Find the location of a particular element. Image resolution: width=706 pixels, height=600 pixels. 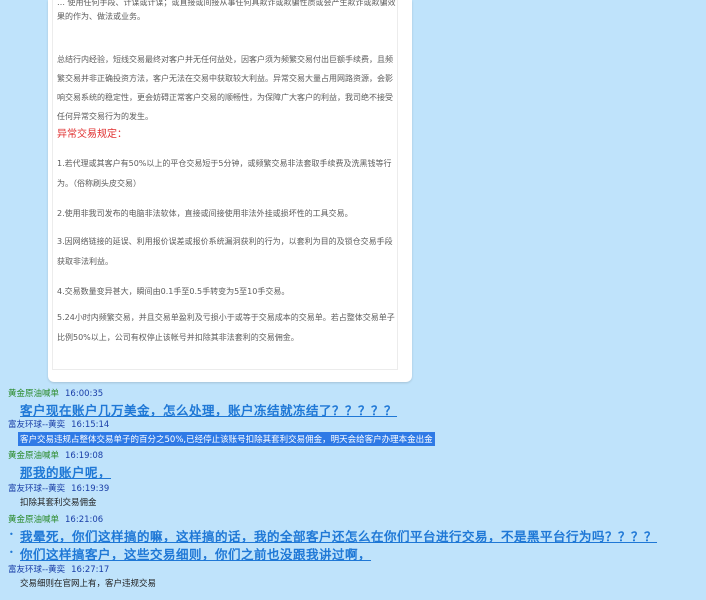

message-header: 富友环球--黄奕 16:27:17 is located at coordinates (58, 569).